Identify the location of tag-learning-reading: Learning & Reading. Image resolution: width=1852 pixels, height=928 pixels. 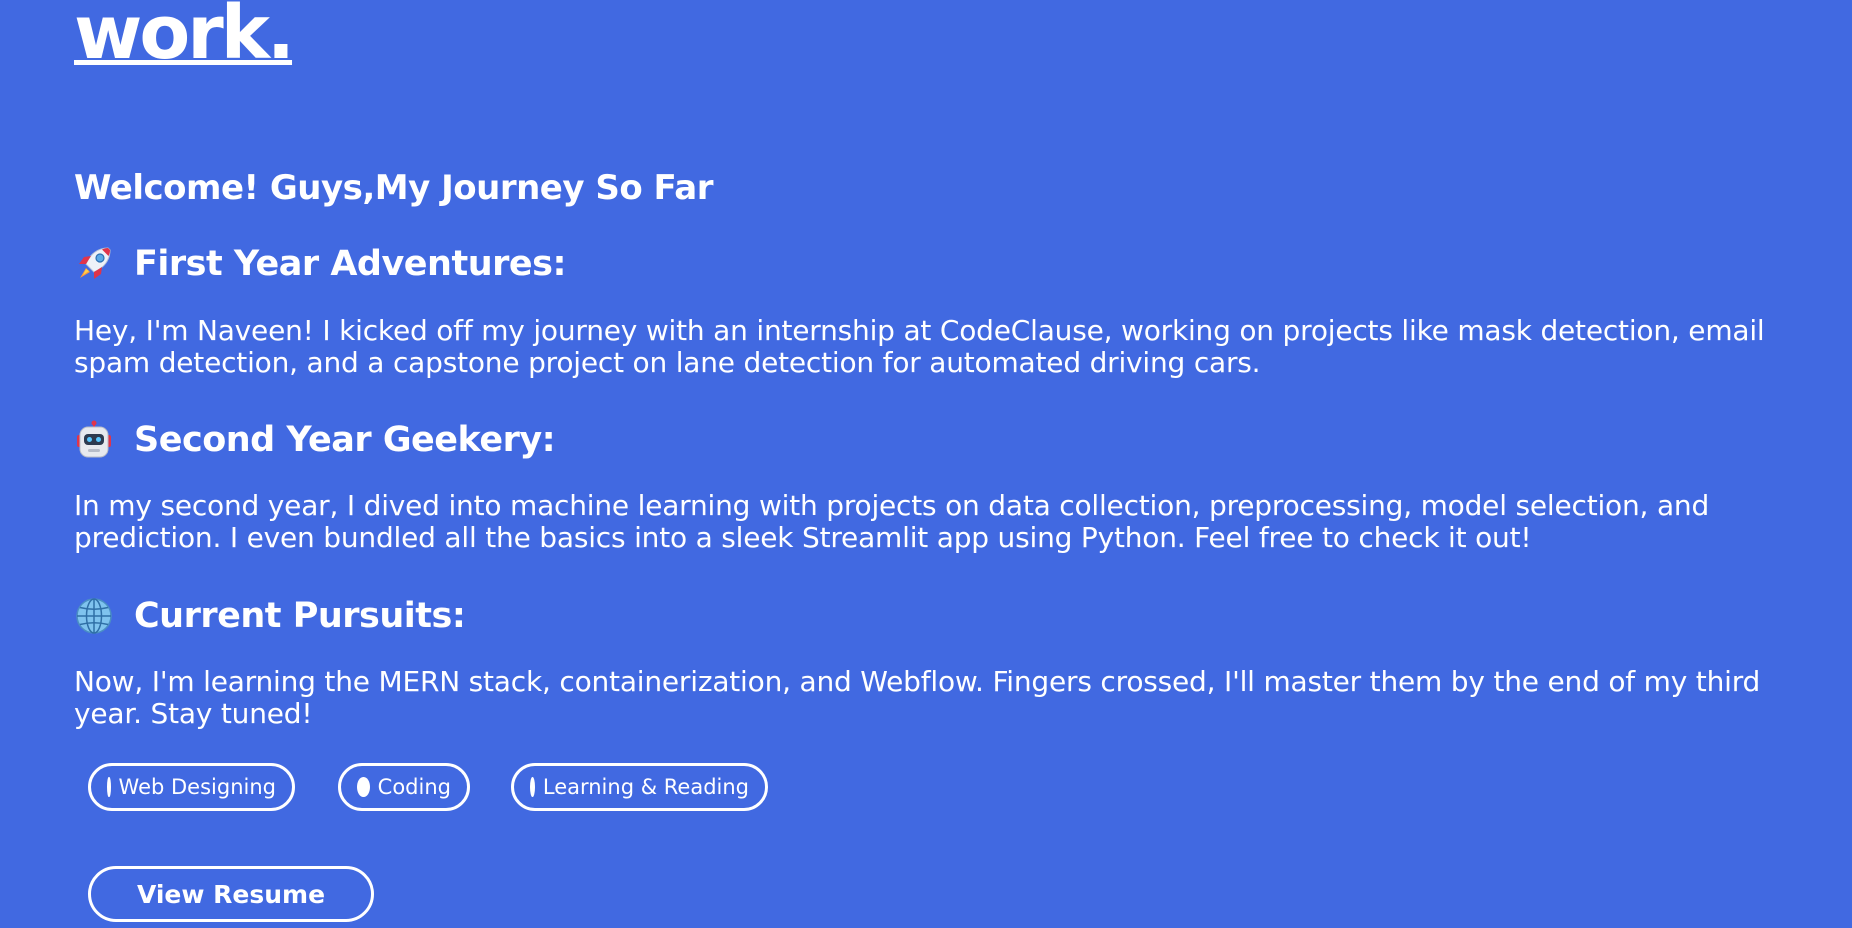
(639, 787).